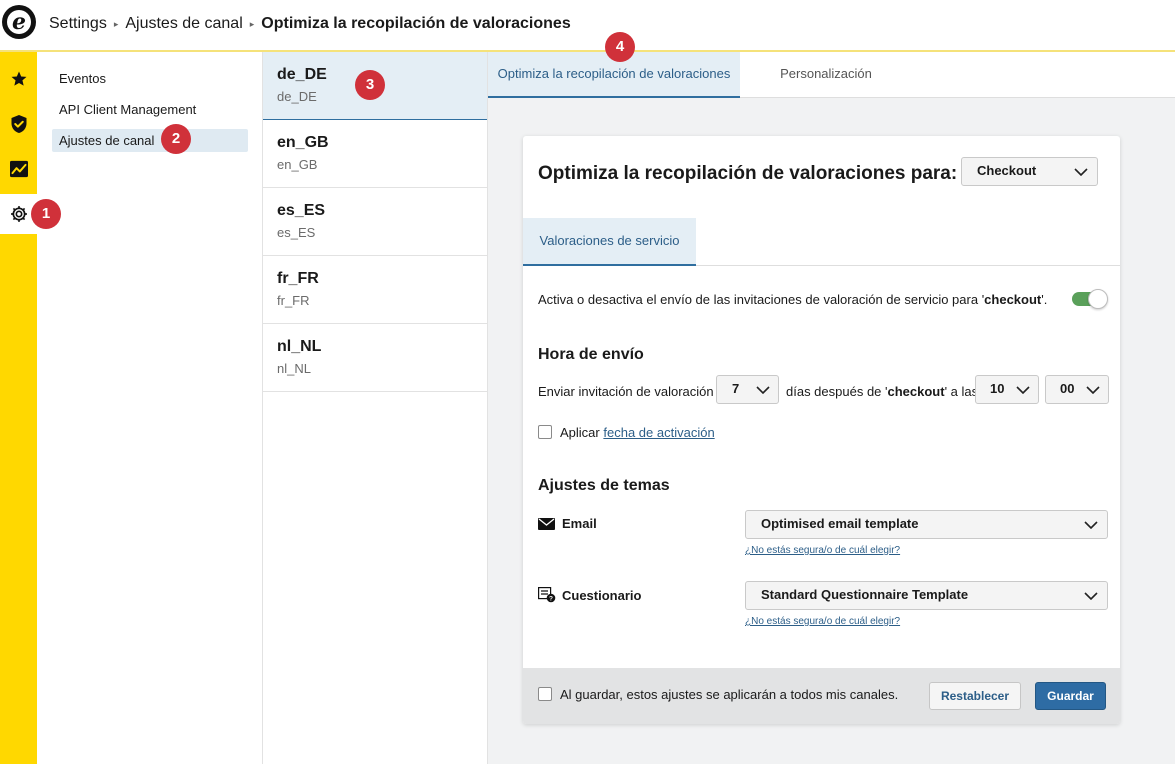  Describe the element at coordinates (547, 595) in the screenshot. I see `questionnaire-icon: ?` at that location.